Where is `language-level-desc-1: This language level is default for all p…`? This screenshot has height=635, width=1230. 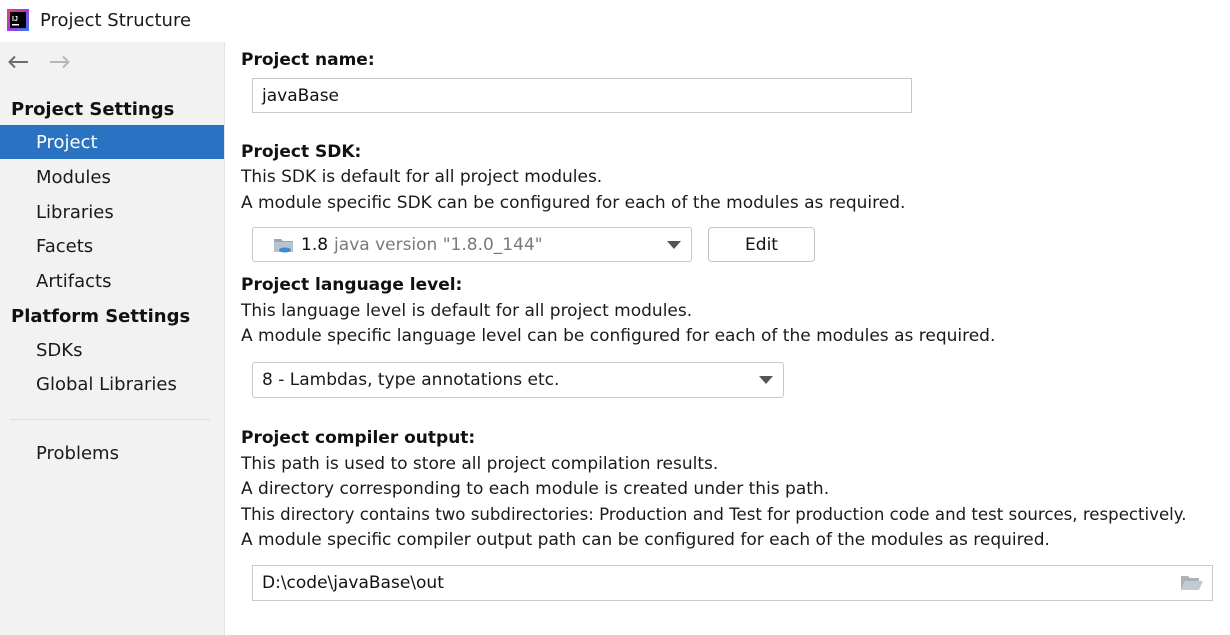 language-level-desc-1: This language level is default for all p… is located at coordinates (467, 311).